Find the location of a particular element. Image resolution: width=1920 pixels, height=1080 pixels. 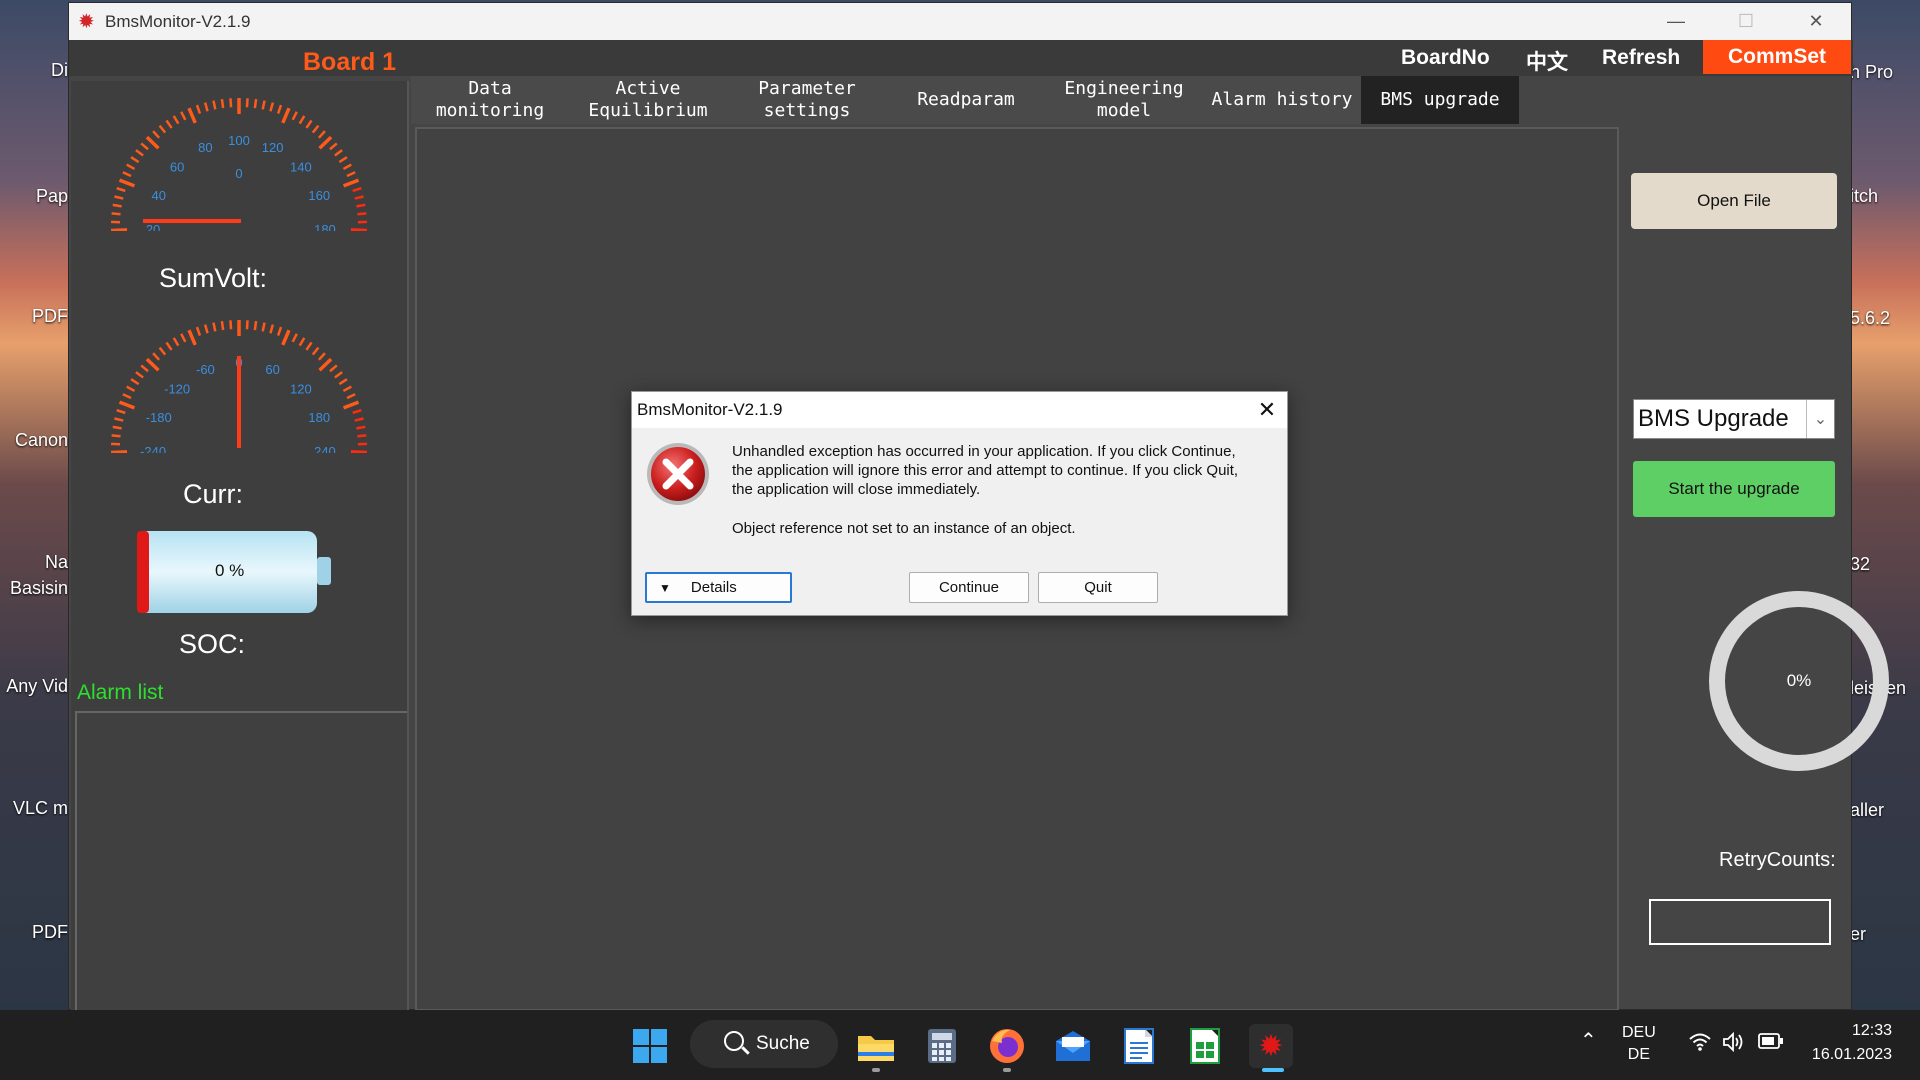

desktop-icon-label: Any Vid is located at coordinates (34, 686).